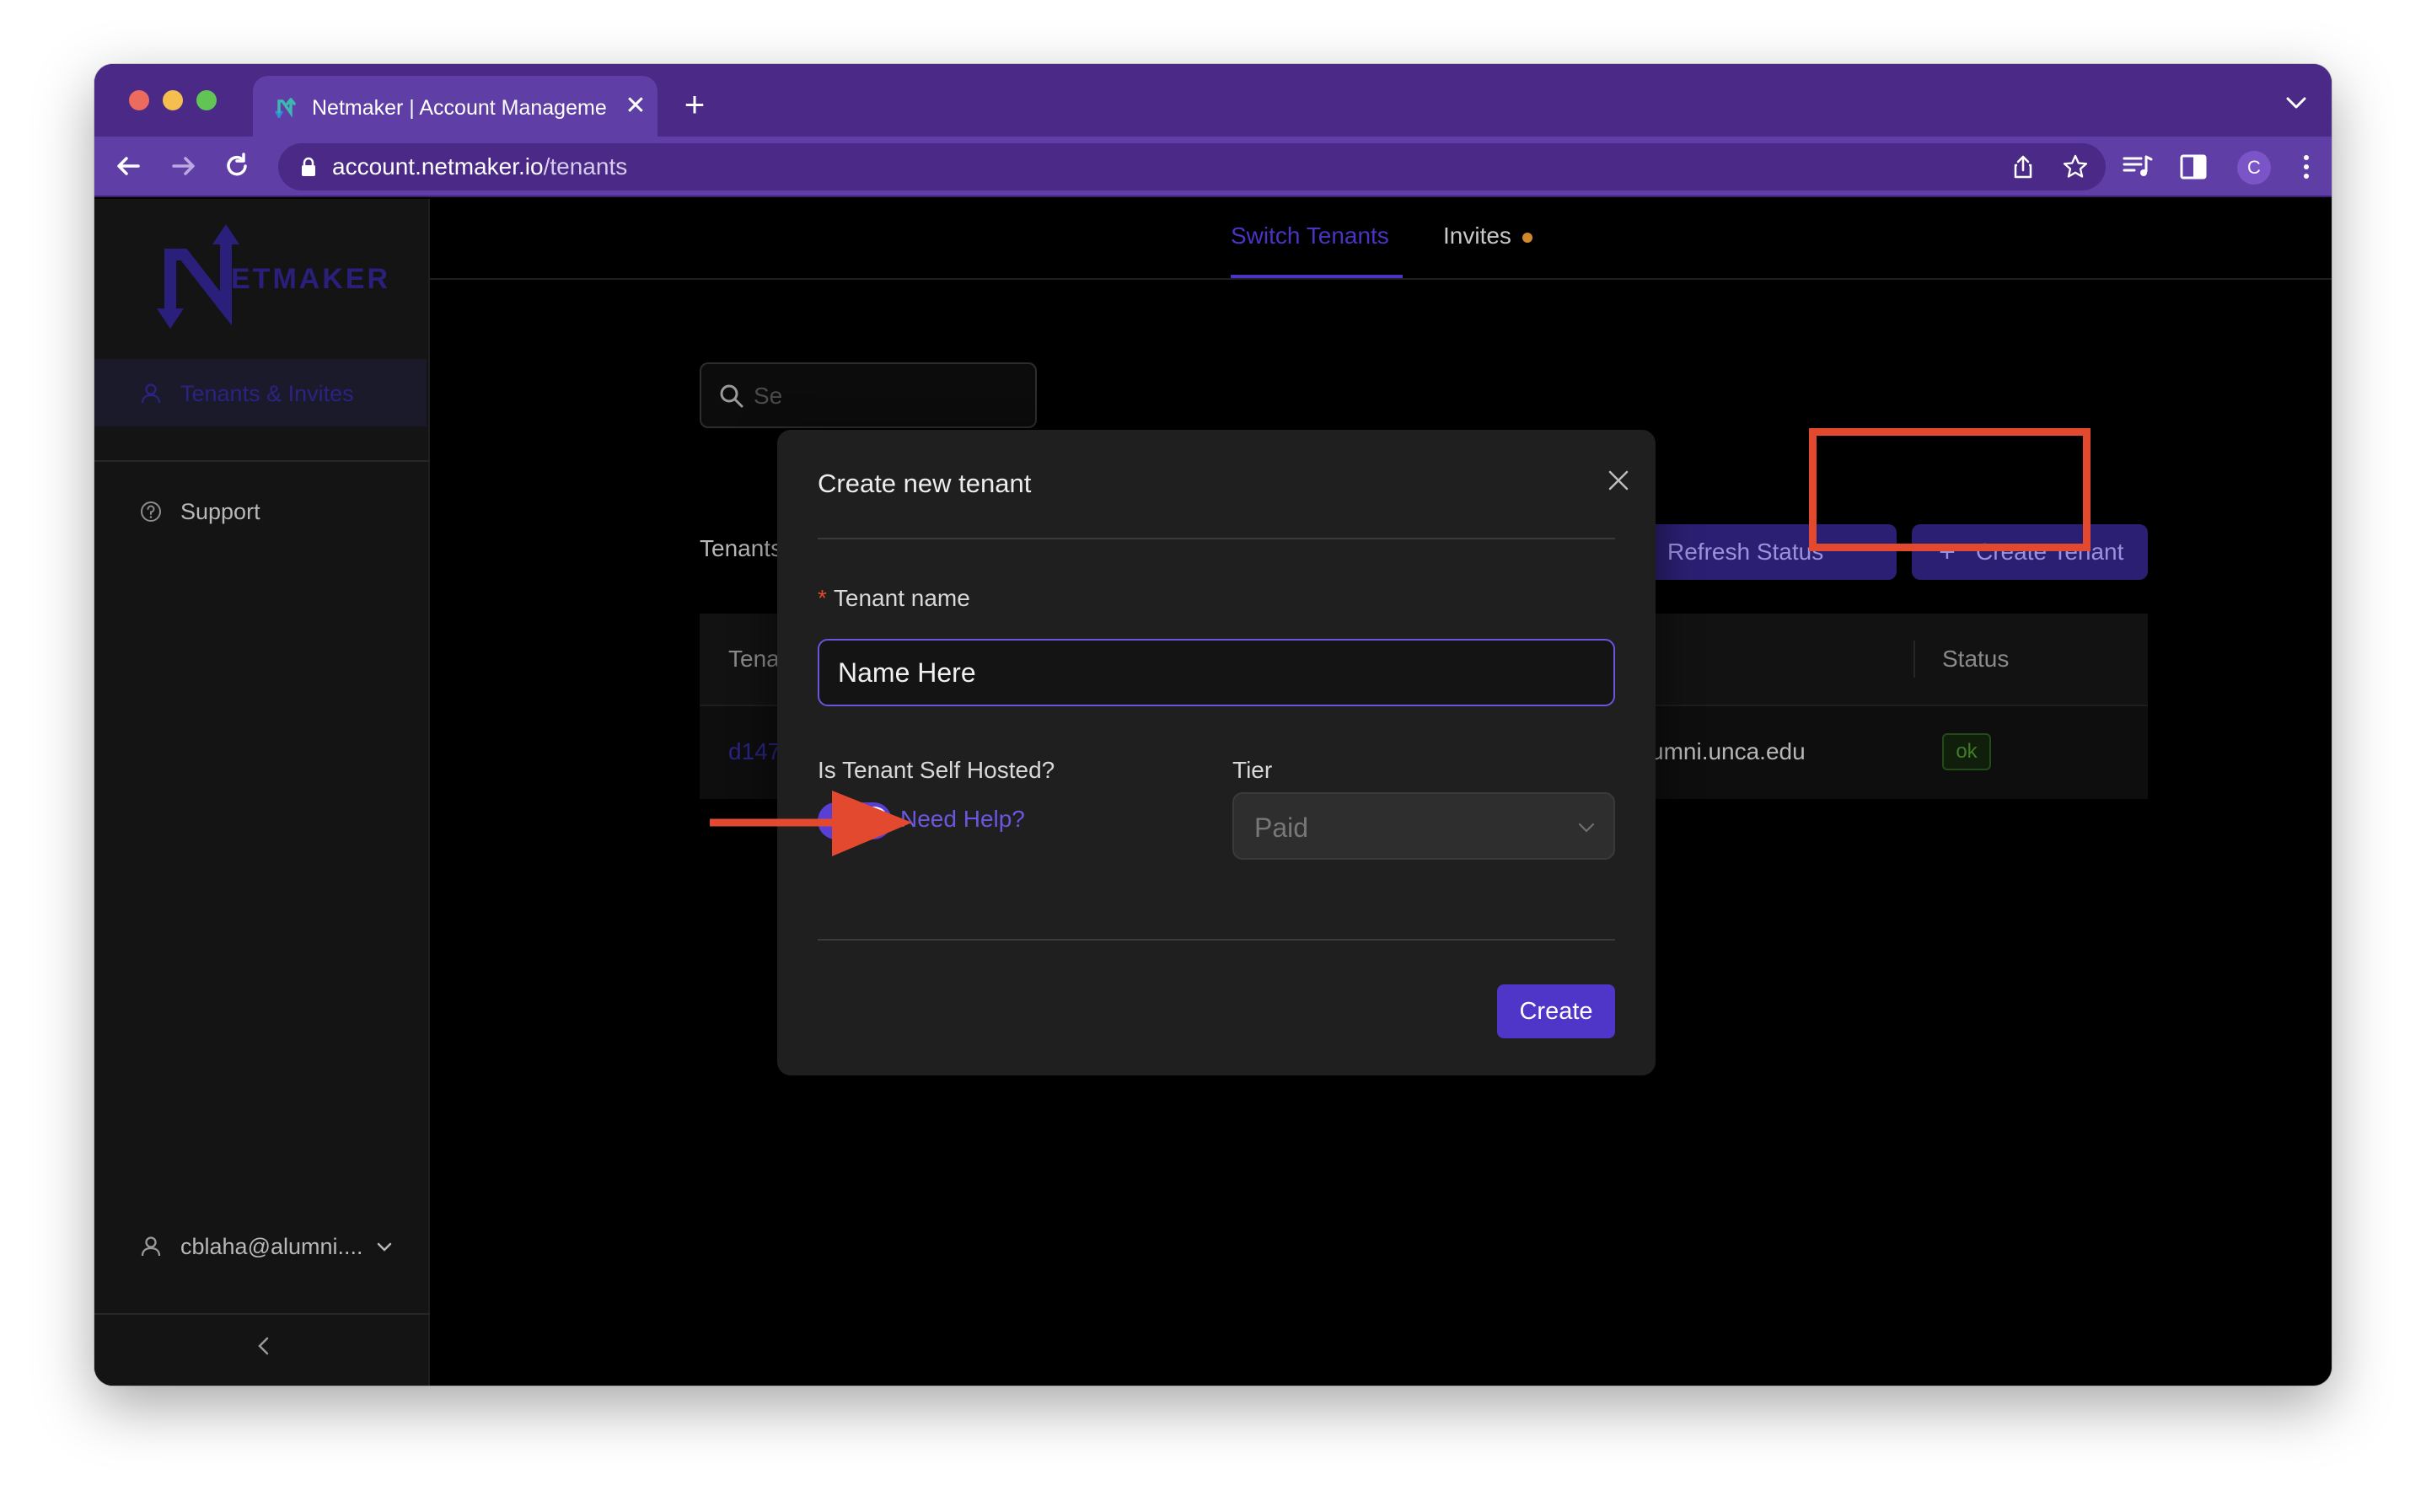 The height and width of the screenshot is (1512, 2426). What do you see at coordinates (263, 1346) in the screenshot?
I see `collapse-sidebar-chevron-icon` at bounding box center [263, 1346].